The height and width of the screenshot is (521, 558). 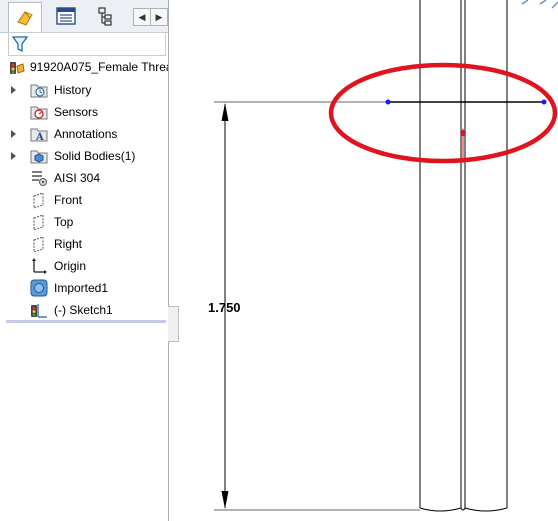 I want to click on tab-scroll-left-button: ◀, so click(x=142, y=17).